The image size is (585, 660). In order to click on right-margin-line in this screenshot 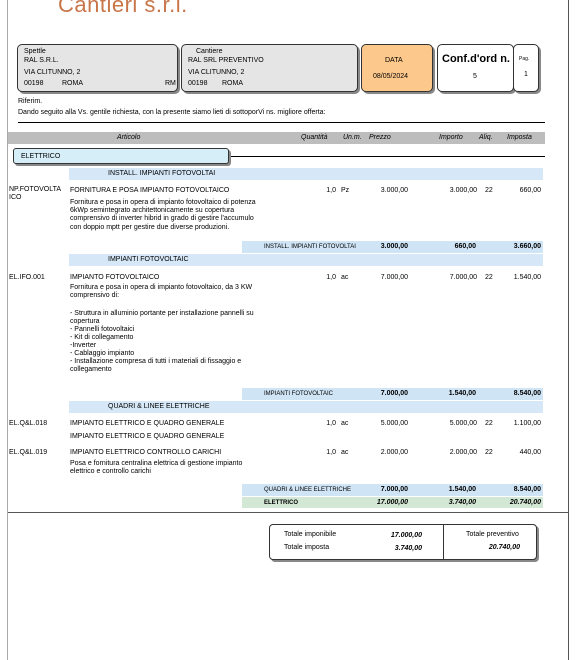, I will do `click(568, 330)`.